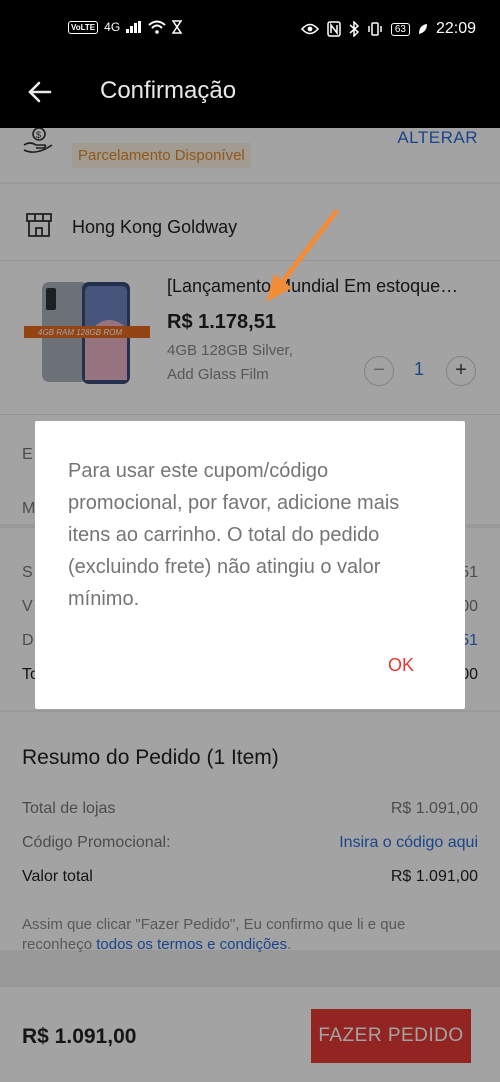 The width and height of the screenshot is (500, 1082). Describe the element at coordinates (388, 29) in the screenshot. I see `status-right: 63 22:09` at that location.